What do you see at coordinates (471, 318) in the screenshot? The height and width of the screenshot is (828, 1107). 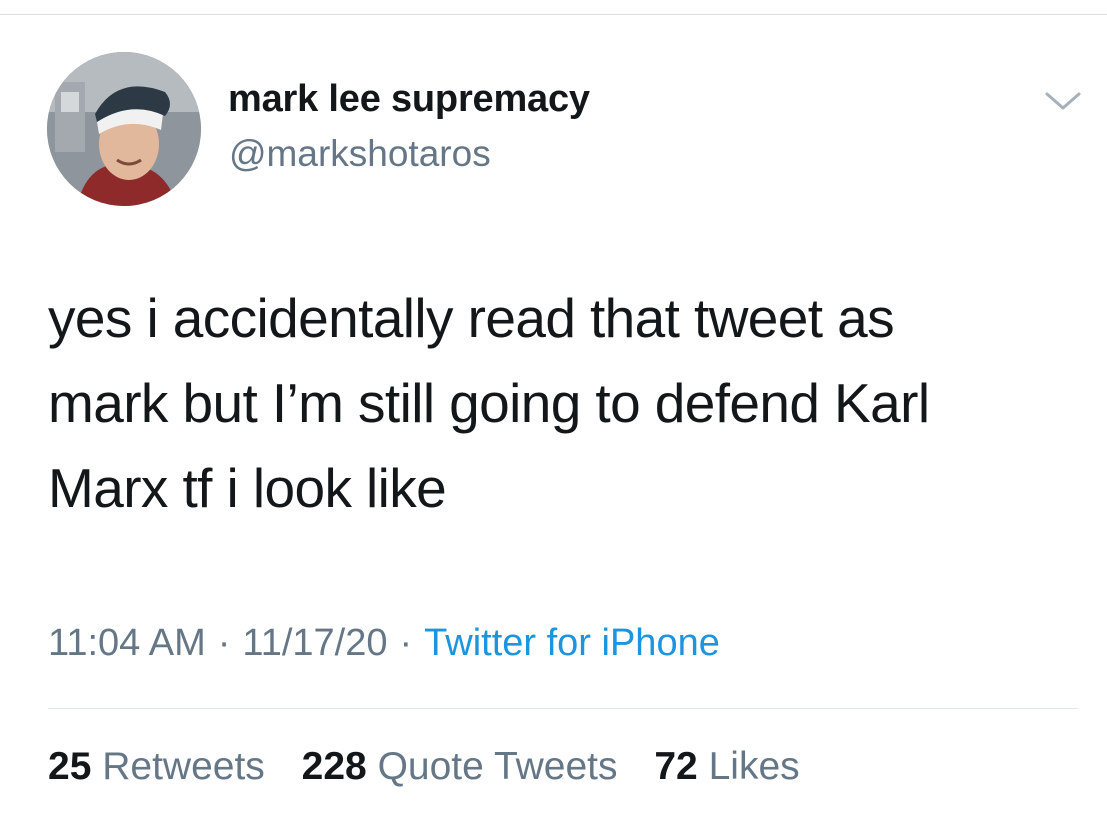 I see `tweet-text-line: yes i accidentally read that tweet as` at bounding box center [471, 318].